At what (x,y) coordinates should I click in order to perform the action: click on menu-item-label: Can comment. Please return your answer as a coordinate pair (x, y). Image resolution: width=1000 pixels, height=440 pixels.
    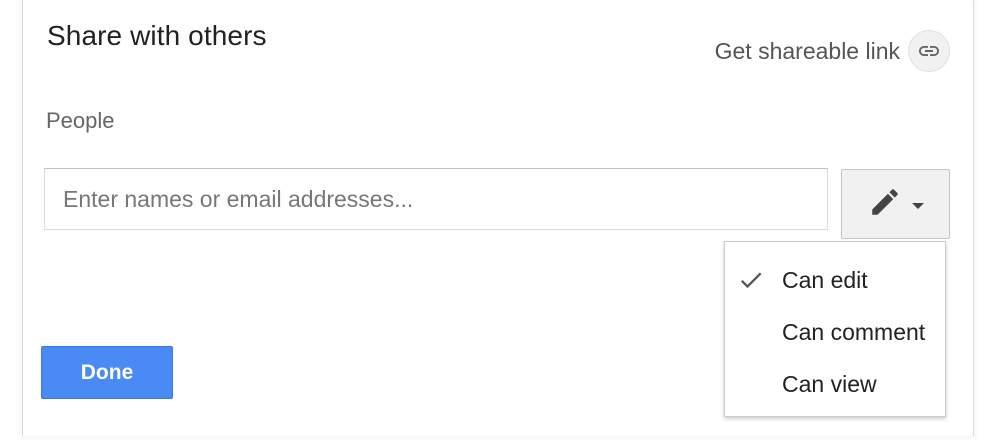
    Looking at the image, I should click on (854, 331).